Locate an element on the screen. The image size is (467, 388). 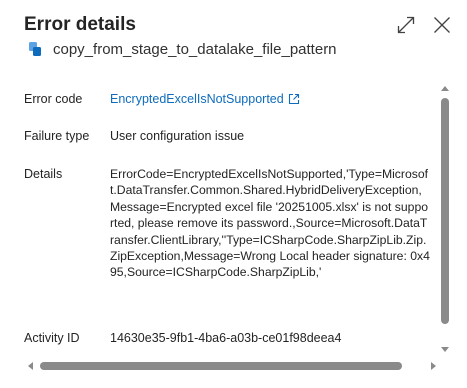
scroll-right-arrow-icon is located at coordinates (433, 366).